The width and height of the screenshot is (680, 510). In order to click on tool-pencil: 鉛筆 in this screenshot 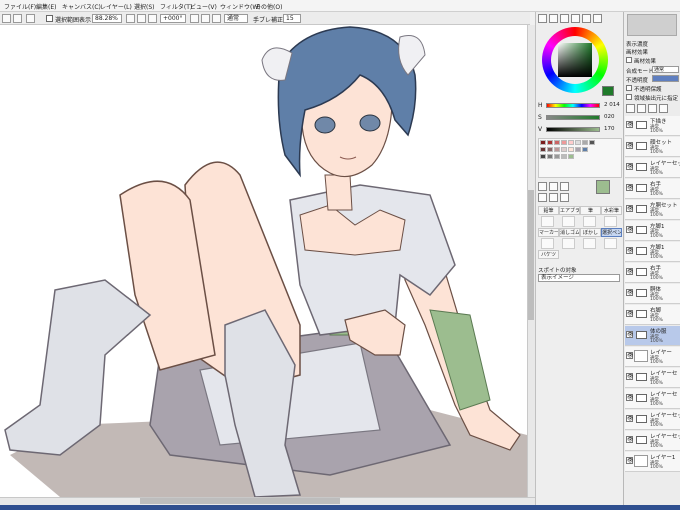, I will do `click(548, 210)`.